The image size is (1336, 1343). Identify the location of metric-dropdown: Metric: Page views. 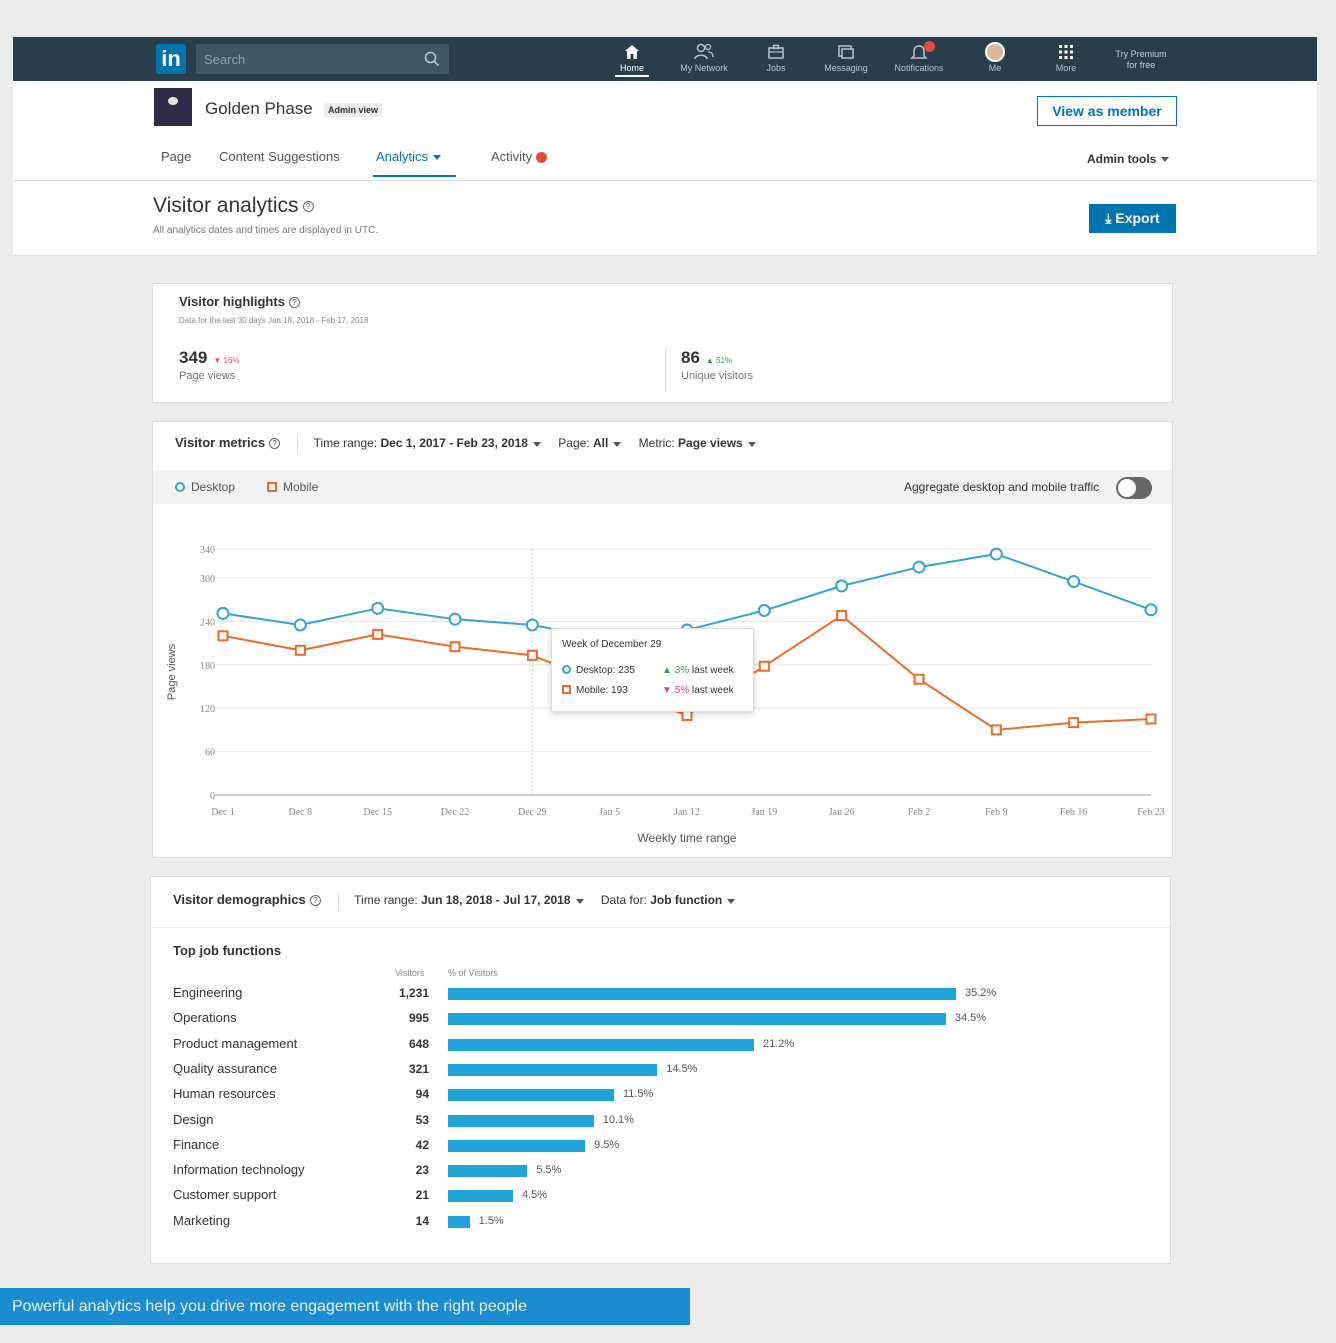
(697, 443).